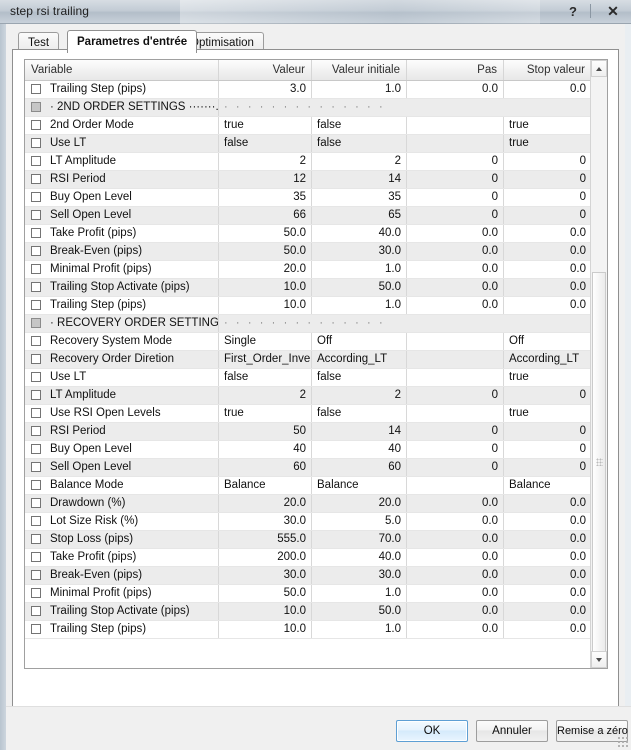 This screenshot has height=750, width=631. I want to click on table-row: Balance Mode Balance Balance Balance, so click(316, 486).